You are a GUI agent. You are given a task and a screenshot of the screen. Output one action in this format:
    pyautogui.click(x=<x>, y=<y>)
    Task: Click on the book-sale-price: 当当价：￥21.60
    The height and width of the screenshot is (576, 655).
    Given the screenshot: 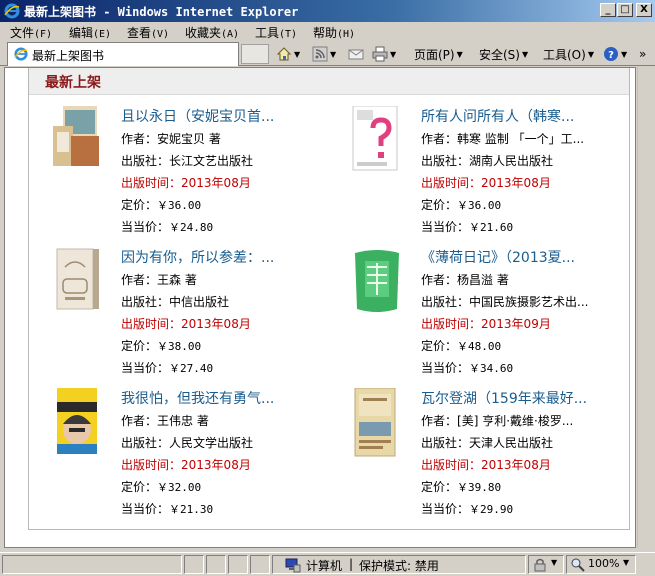 What is the action you would take?
    pyautogui.click(x=467, y=227)
    